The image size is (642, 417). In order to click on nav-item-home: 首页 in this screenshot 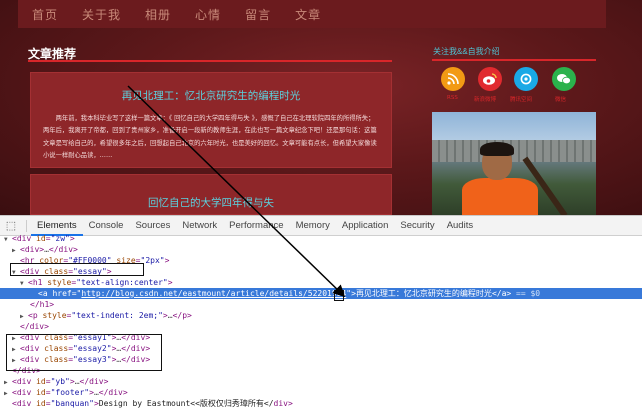, I will do `click(45, 14)`.